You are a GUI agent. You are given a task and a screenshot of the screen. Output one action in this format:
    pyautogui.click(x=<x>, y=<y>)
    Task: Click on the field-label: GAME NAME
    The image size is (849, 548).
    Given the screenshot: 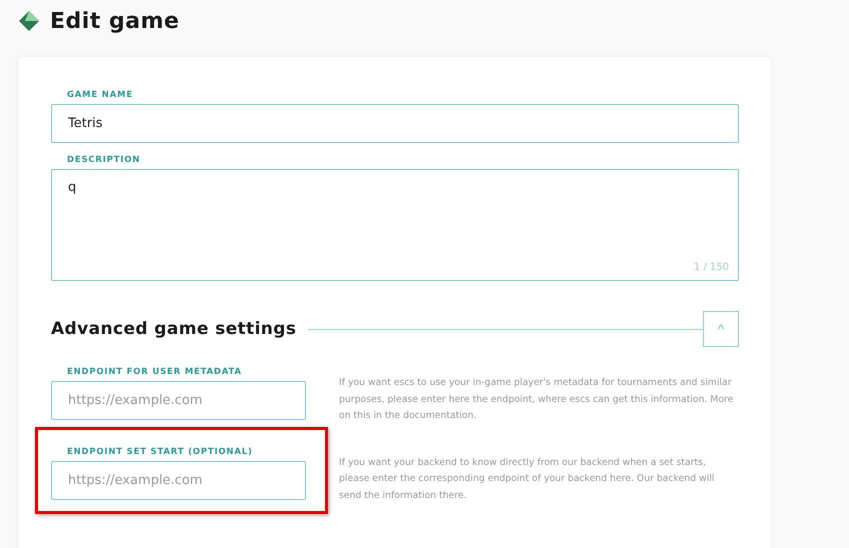 What is the action you would take?
    pyautogui.click(x=100, y=95)
    